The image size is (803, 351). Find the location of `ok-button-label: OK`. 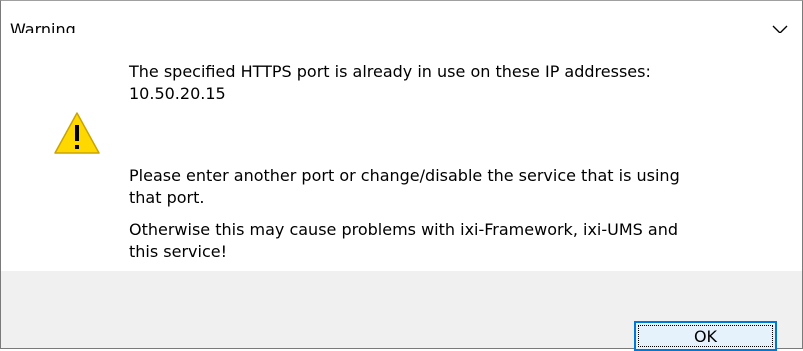

ok-button-label: OK is located at coordinates (705, 336).